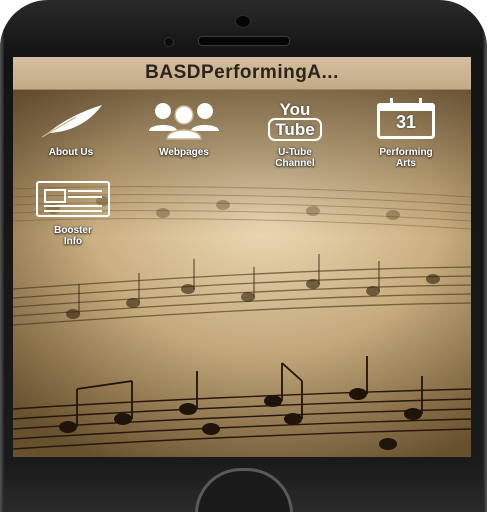 The image size is (487, 512). What do you see at coordinates (295, 158) in the screenshot?
I see `youtube-channel-label: U-Tube Channel` at bounding box center [295, 158].